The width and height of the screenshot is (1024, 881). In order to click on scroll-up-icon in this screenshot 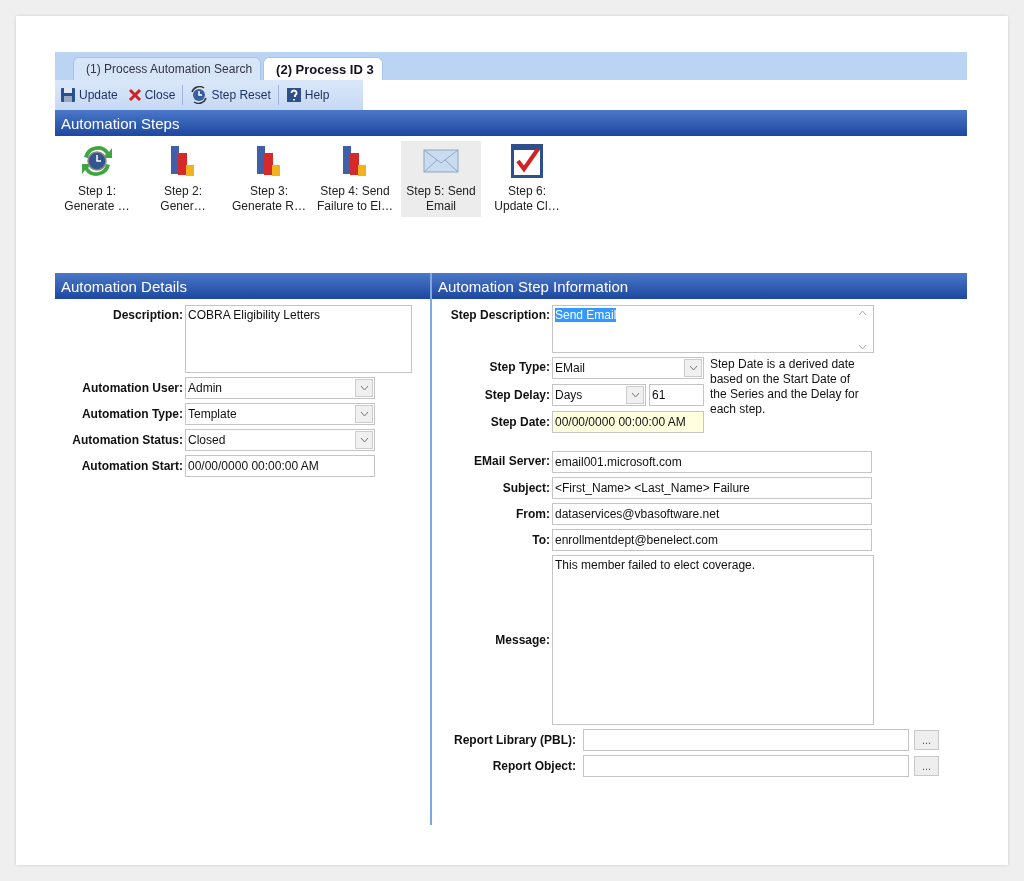, I will do `click(862, 313)`.